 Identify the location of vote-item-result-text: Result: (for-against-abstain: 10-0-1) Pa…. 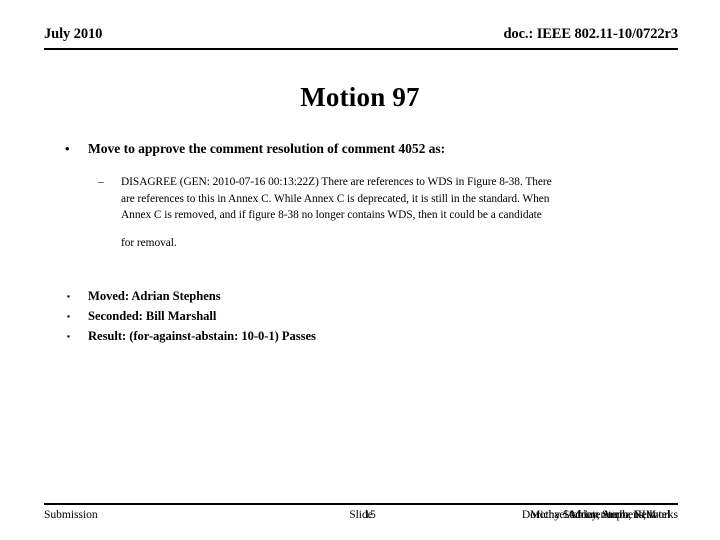
(202, 335).